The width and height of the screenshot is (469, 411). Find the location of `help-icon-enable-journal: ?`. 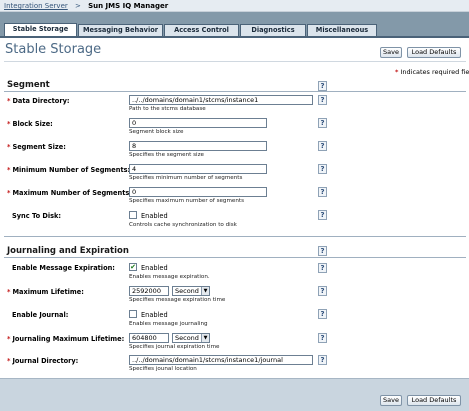

help-icon-enable-journal: ? is located at coordinates (322, 314).